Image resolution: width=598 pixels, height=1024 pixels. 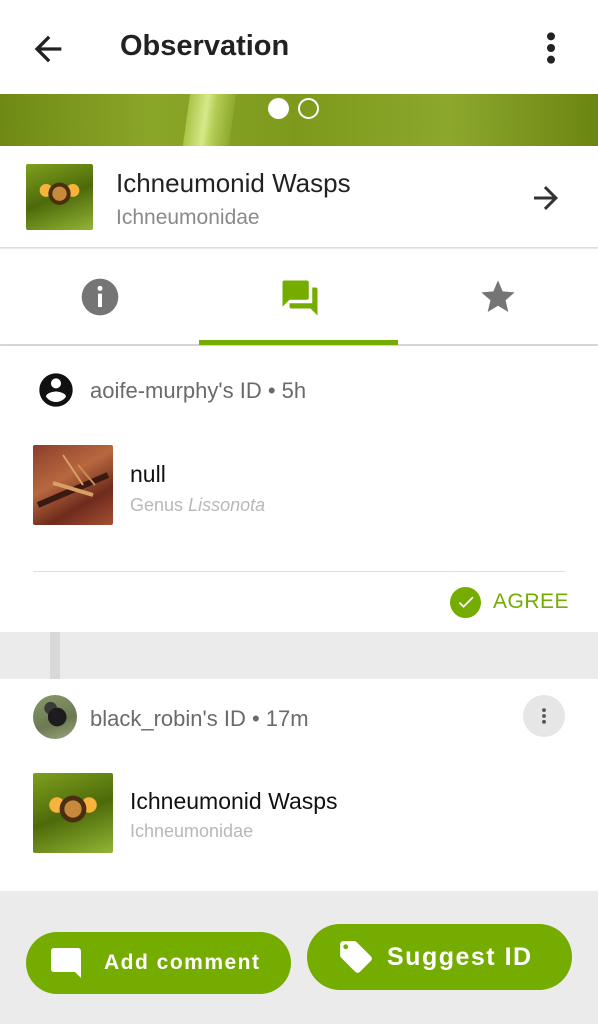 I want to click on identification-name: null, so click(x=148, y=474).